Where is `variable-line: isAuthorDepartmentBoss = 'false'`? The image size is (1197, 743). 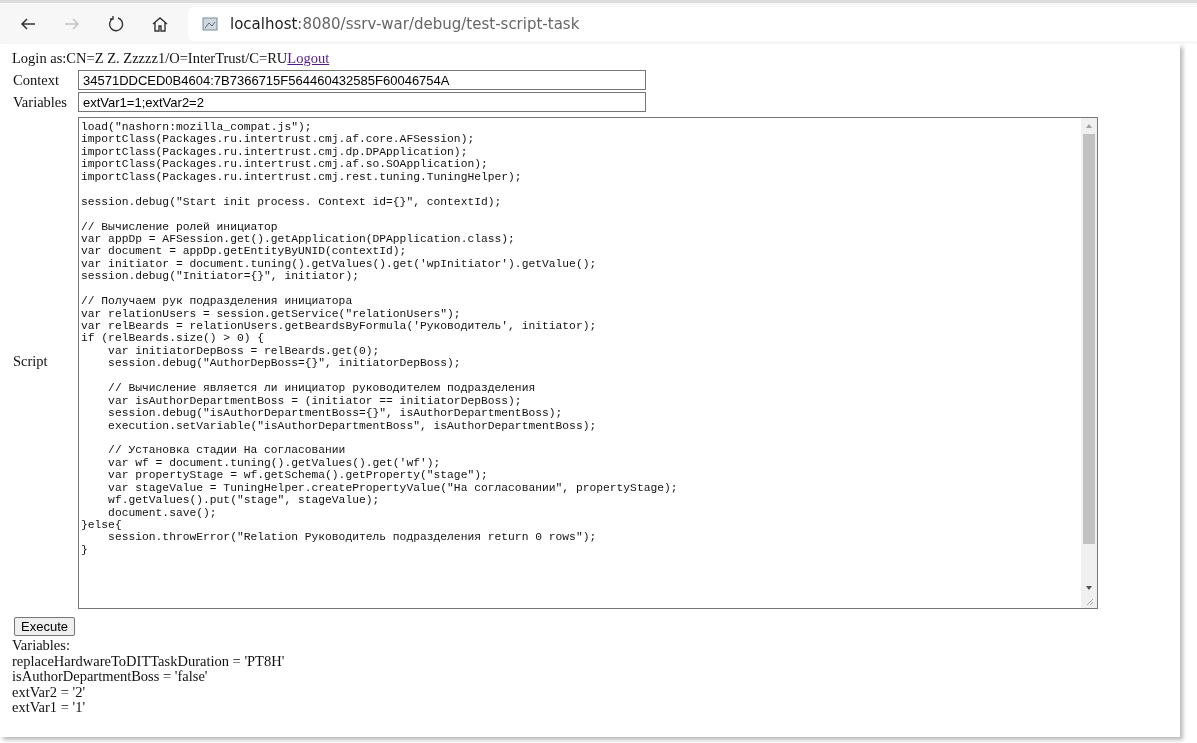
variable-line: isAuthorDepartmentBoss = 'false' is located at coordinates (110, 677).